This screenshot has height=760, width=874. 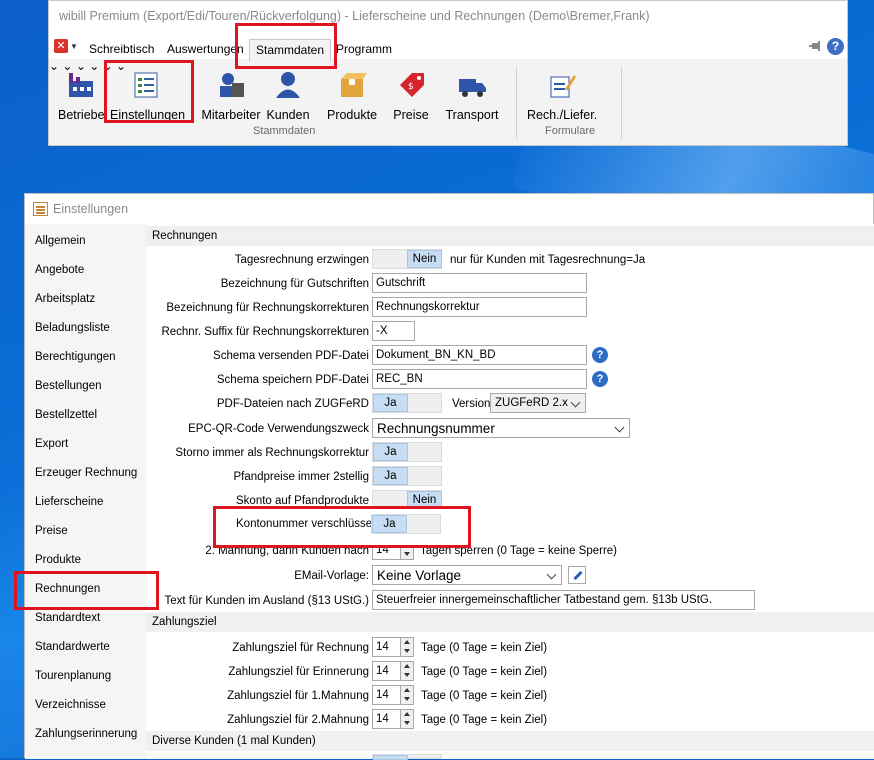 What do you see at coordinates (551, 574) in the screenshot?
I see `chevron-down-icon` at bounding box center [551, 574].